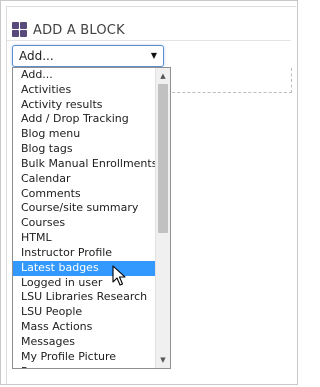  Describe the element at coordinates (88, 56) in the screenshot. I see `add-block-select: Add... ▼` at that location.